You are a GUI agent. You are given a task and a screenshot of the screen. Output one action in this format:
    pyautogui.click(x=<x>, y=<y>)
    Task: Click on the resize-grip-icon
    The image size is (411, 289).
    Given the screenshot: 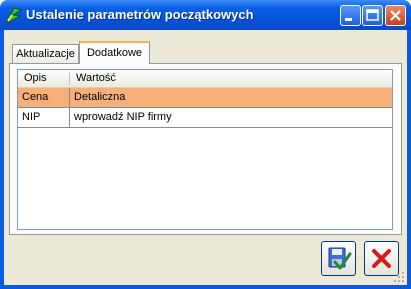 What is the action you would take?
    pyautogui.click(x=399, y=277)
    